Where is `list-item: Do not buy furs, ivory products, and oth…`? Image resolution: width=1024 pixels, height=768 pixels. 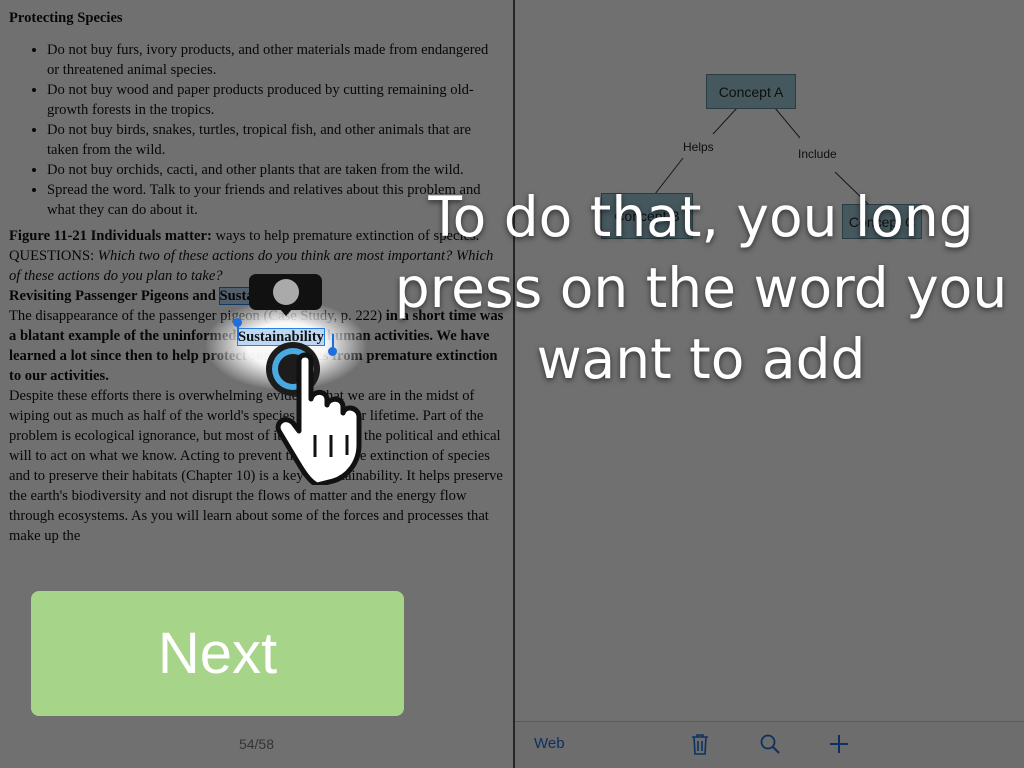 list-item: Do not buy furs, ivory products, and oth… is located at coordinates (275, 60).